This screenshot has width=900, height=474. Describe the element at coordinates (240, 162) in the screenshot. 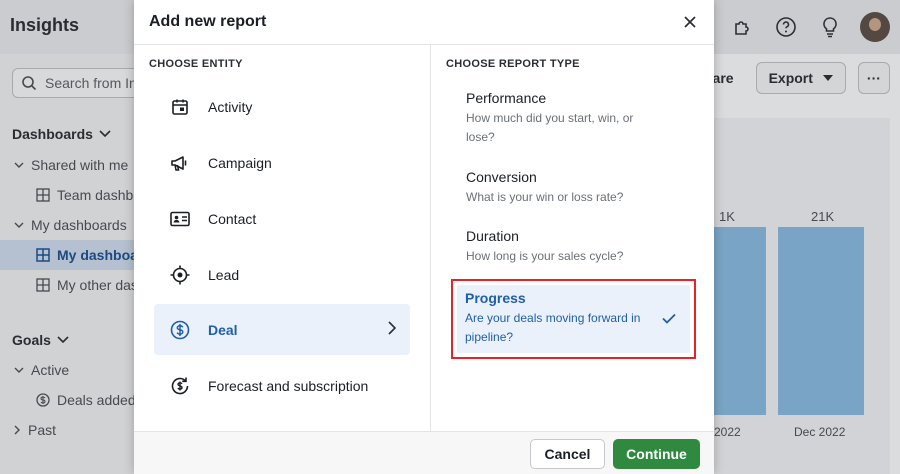

I see `entity-label: Campaign` at that location.